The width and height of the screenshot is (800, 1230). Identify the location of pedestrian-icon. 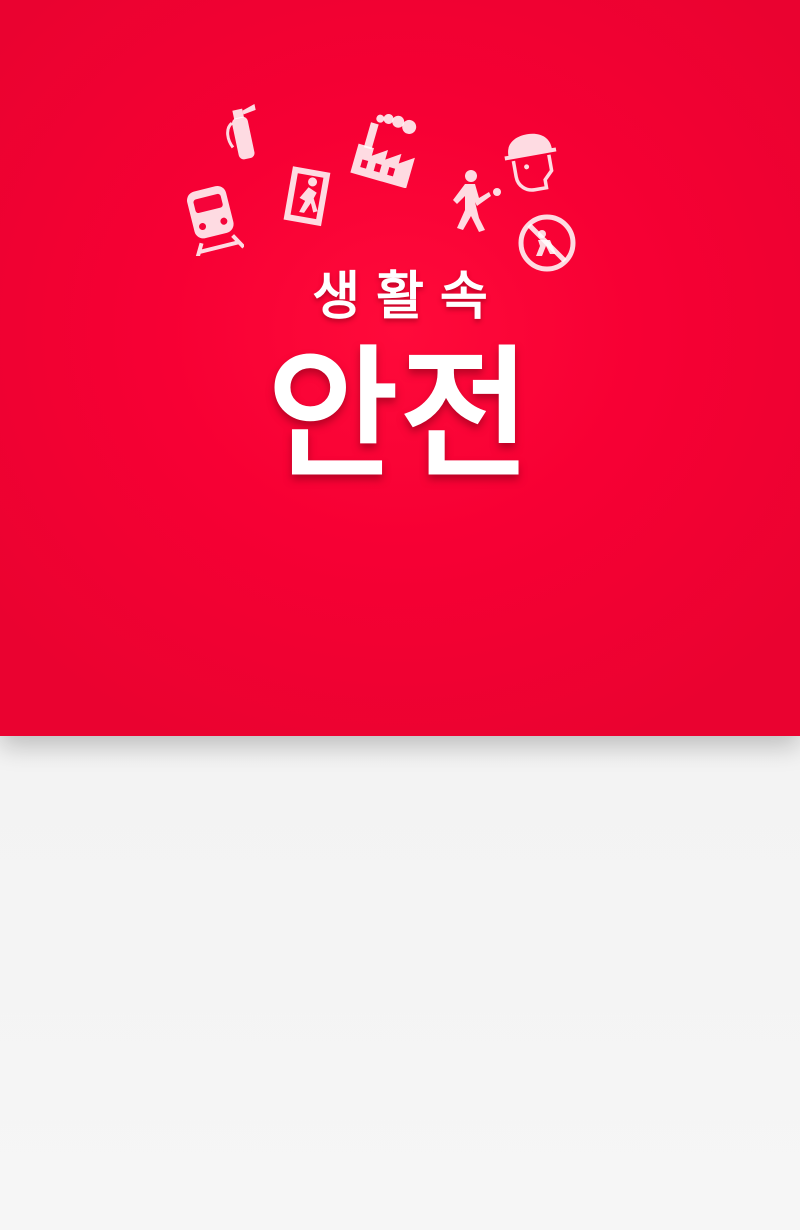
(477, 201).